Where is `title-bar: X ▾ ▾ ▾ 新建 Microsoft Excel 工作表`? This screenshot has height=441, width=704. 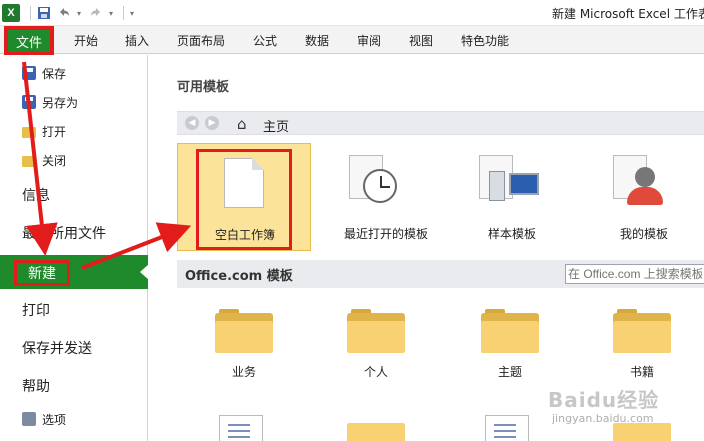 title-bar: X ▾ ▾ ▾ 新建 Microsoft Excel 工作表 is located at coordinates (352, 13).